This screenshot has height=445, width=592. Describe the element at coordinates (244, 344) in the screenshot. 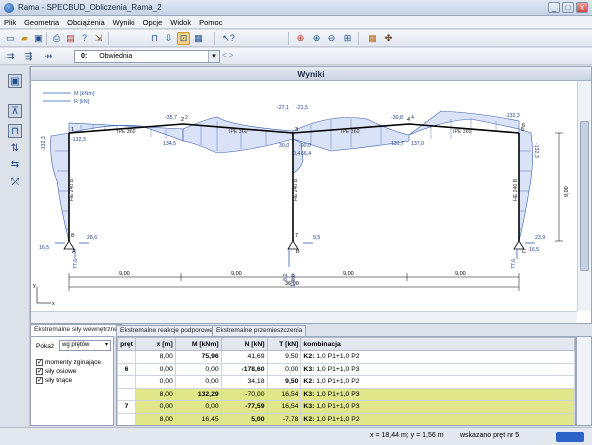

I see `col-header: N [kN]` at that location.